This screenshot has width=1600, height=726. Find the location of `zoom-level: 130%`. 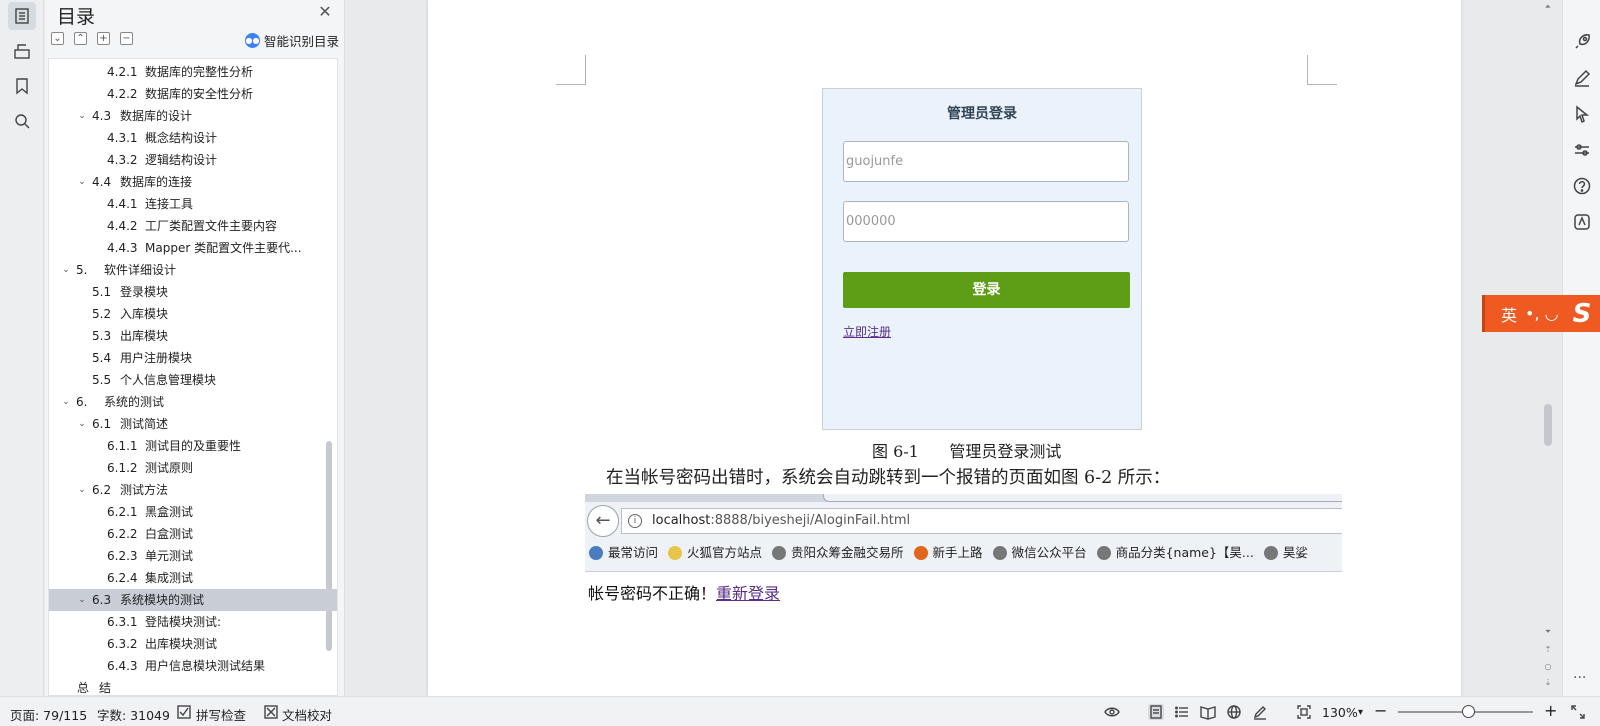

zoom-level: 130% is located at coordinates (1340, 712).